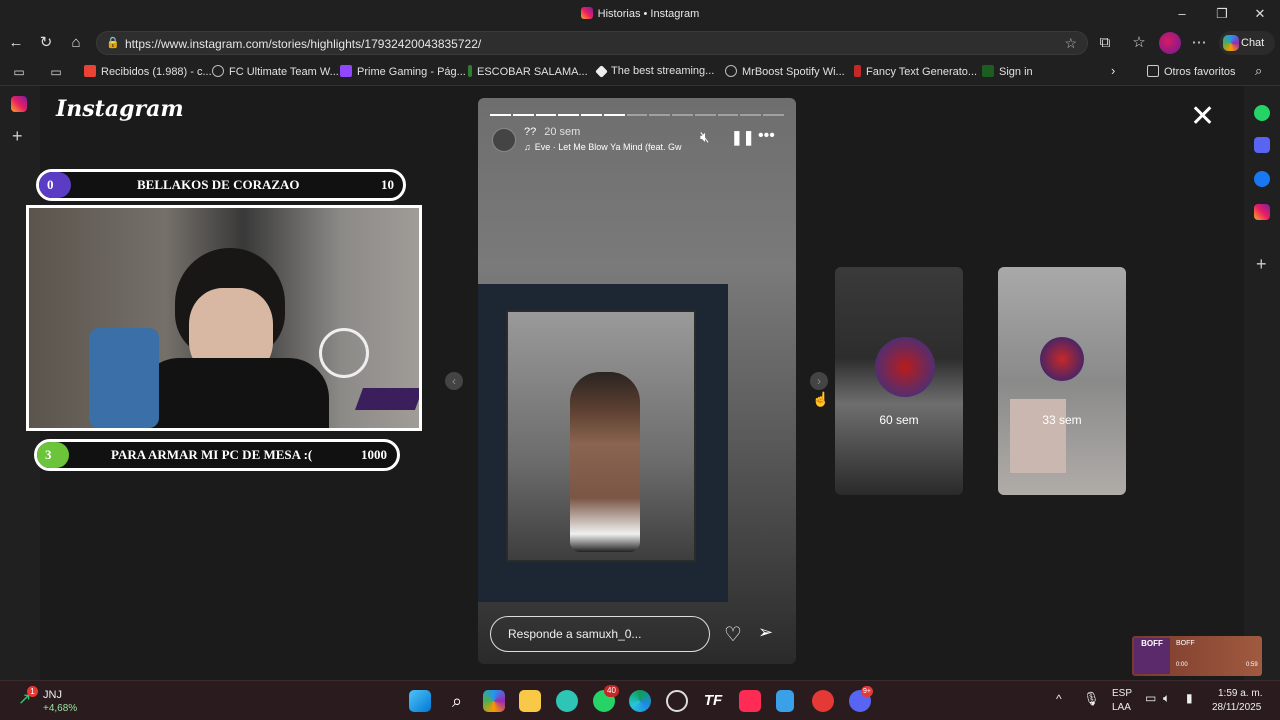  Describe the element at coordinates (530, 132) in the screenshot. I see `story-username: ??` at that location.